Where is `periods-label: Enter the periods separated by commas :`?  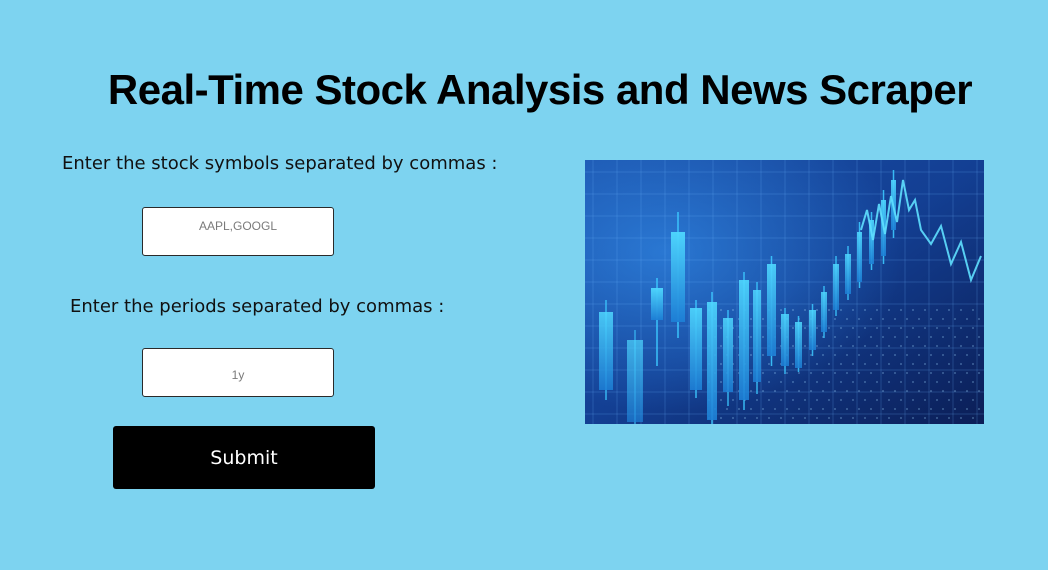 periods-label: Enter the periods separated by commas : is located at coordinates (257, 306).